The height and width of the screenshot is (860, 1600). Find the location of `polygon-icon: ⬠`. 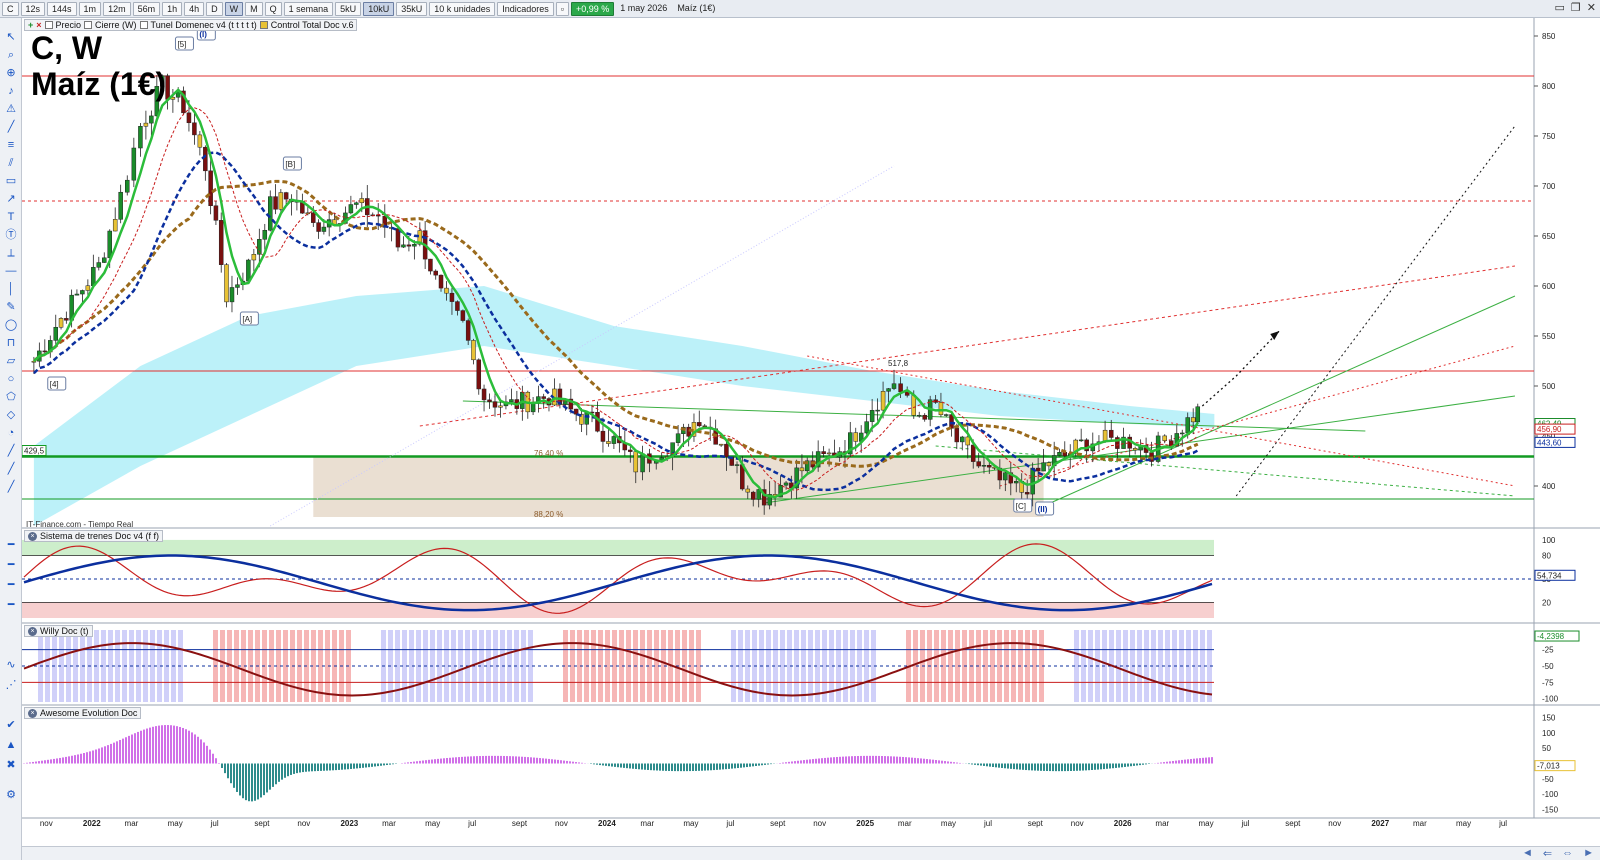

polygon-icon: ⬠ is located at coordinates (11, 397).